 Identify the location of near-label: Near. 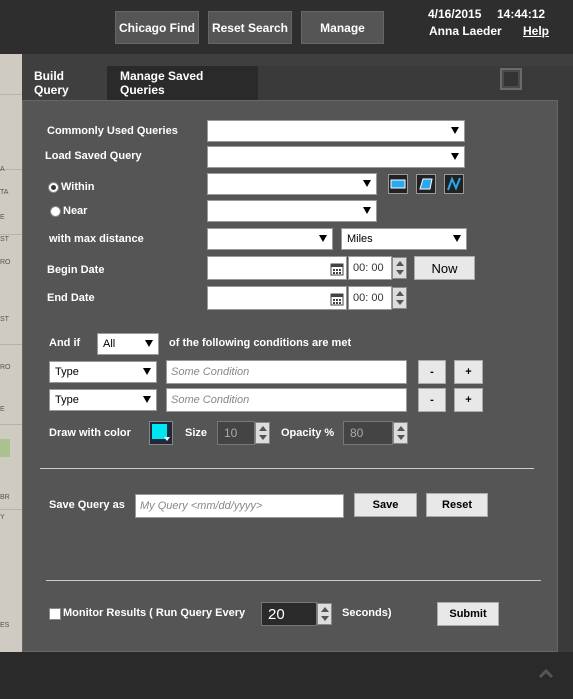
(75, 211).